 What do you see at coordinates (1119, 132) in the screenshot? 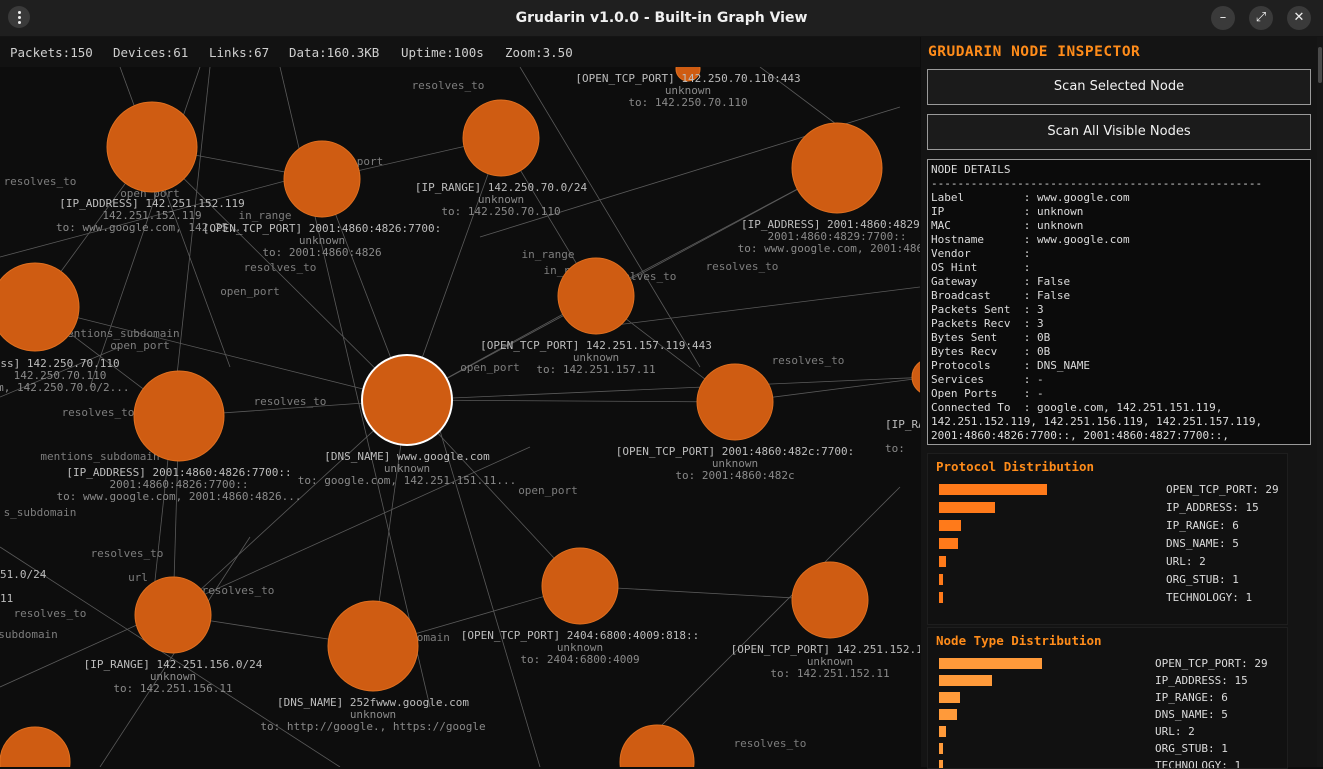
I see `scan-all-button: Scan All Visible Nodes` at bounding box center [1119, 132].